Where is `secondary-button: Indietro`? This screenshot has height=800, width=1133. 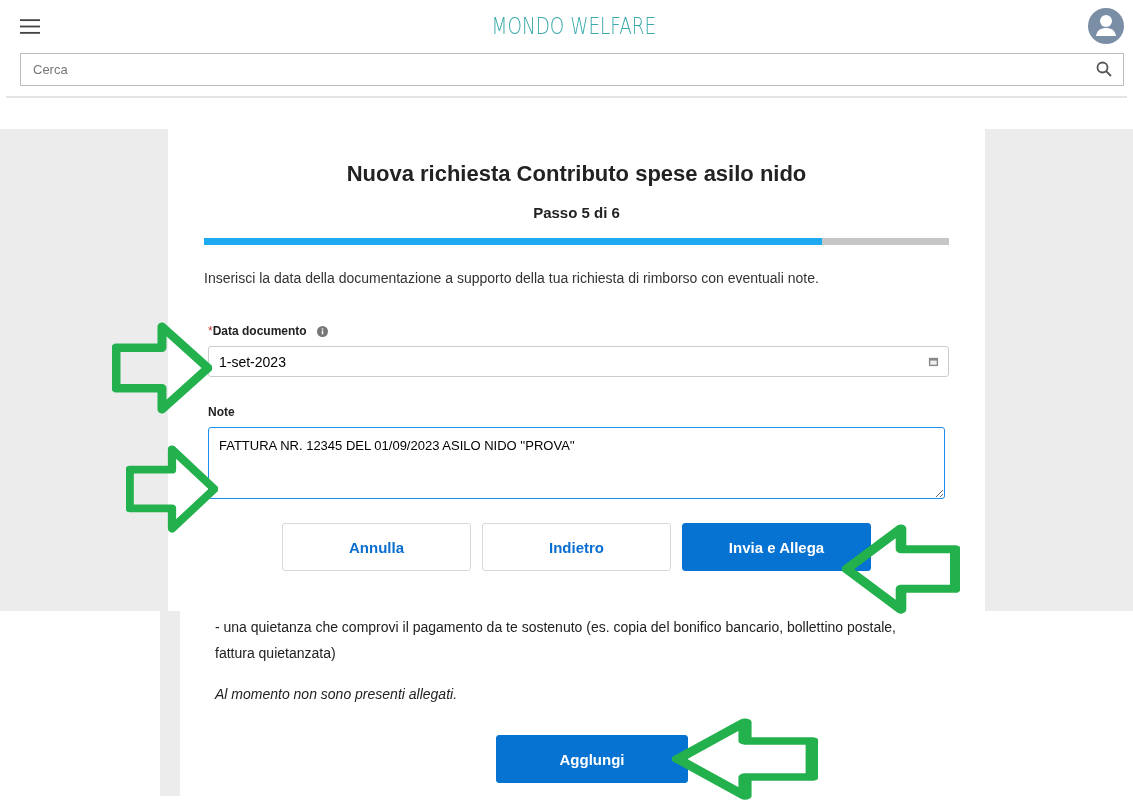 secondary-button: Indietro is located at coordinates (576, 547).